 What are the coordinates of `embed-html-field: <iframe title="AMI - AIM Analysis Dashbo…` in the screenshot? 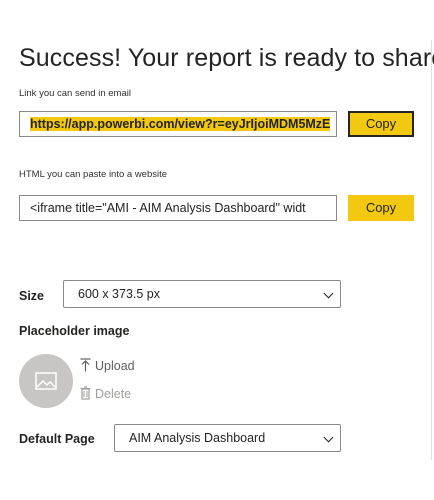 It's located at (178, 208).